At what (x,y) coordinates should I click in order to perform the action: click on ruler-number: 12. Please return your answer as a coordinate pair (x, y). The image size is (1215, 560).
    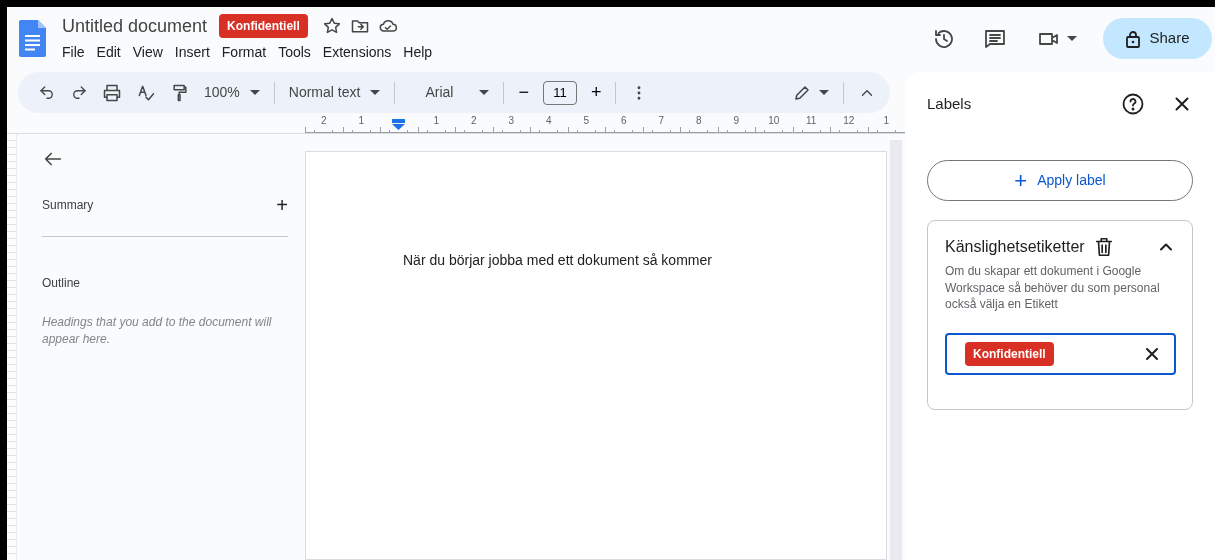
    Looking at the image, I should click on (849, 121).